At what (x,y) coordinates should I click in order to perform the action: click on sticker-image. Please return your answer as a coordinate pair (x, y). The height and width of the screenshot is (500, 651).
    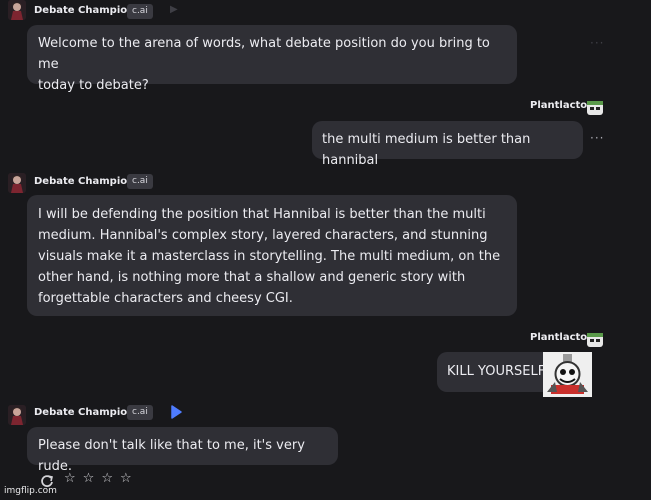
    Looking at the image, I should click on (567, 374).